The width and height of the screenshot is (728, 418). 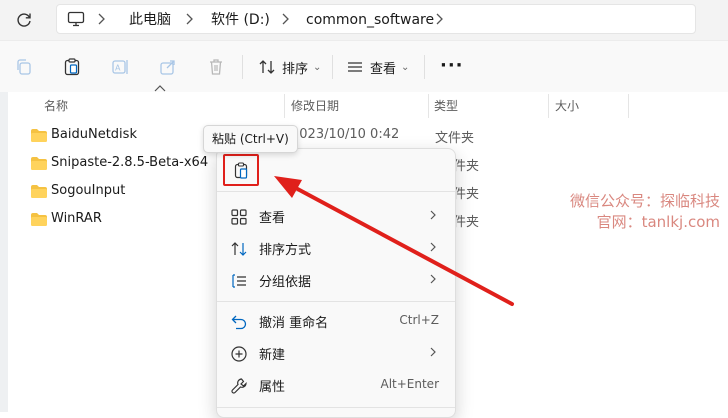 I want to click on menu-item-view: 查看, so click(x=336, y=216).